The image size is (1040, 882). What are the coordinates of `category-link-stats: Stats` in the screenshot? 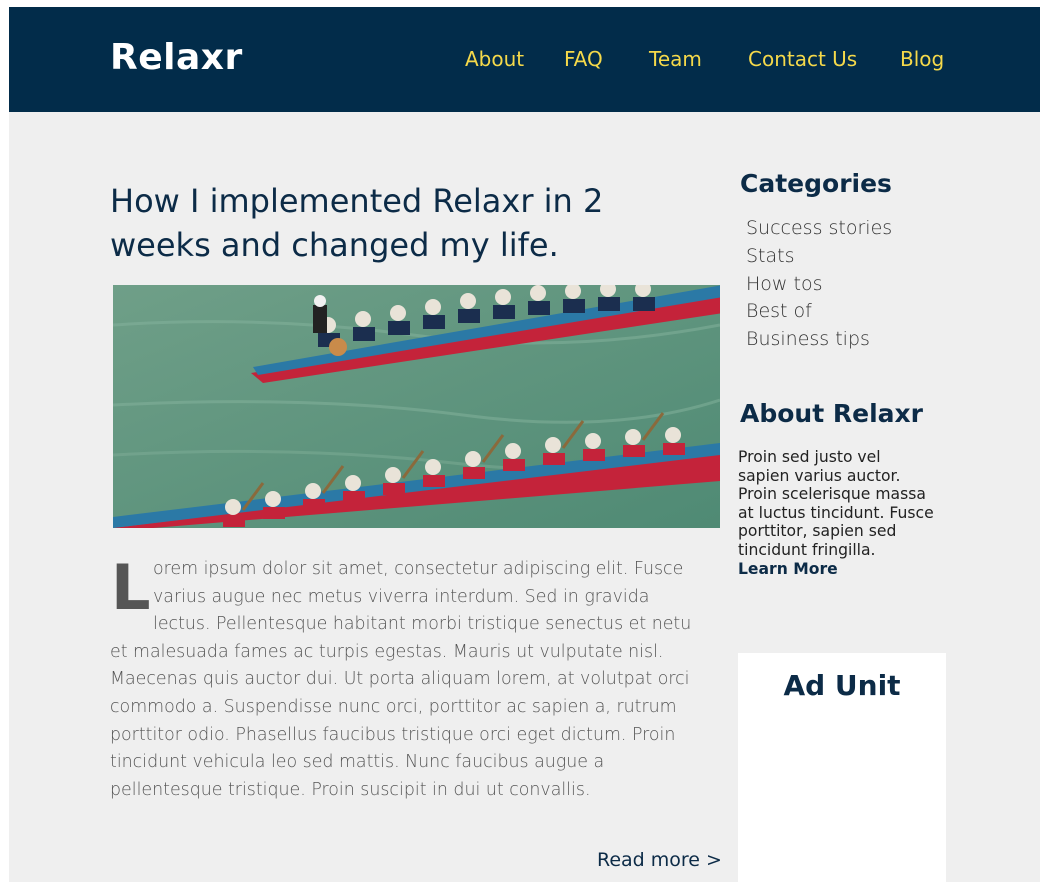 It's located at (819, 257).